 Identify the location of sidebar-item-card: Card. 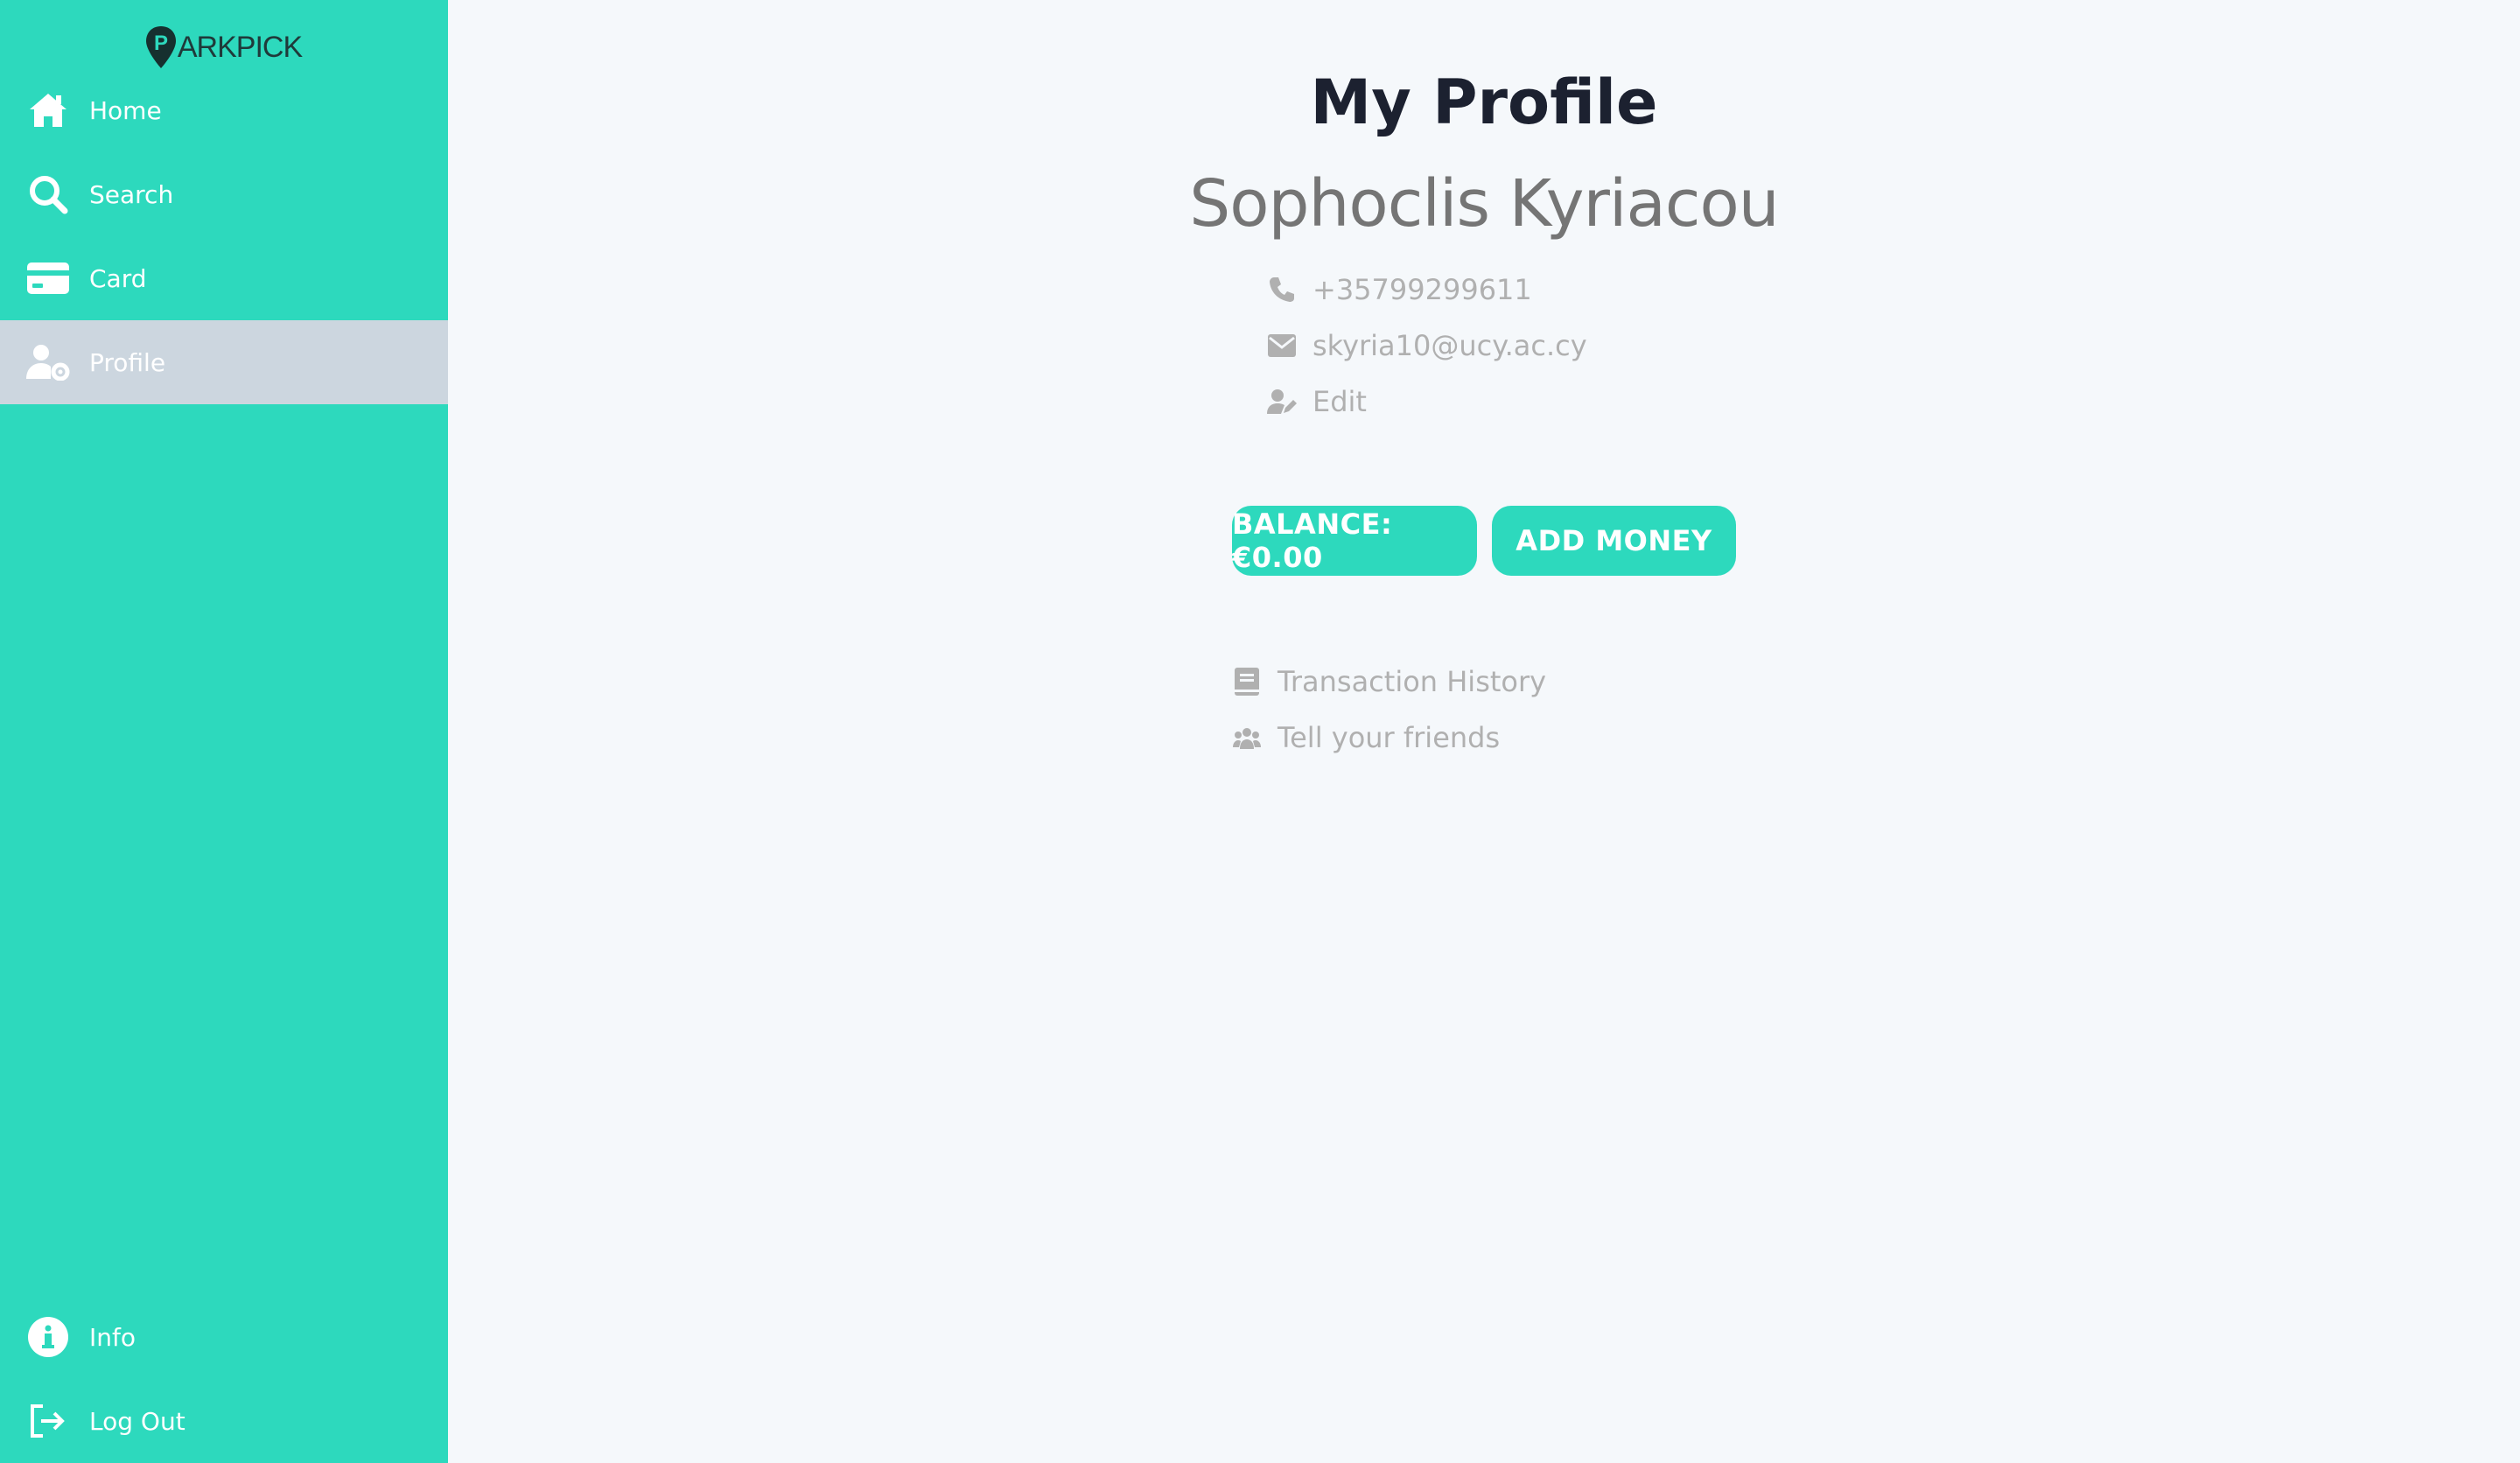
(224, 278).